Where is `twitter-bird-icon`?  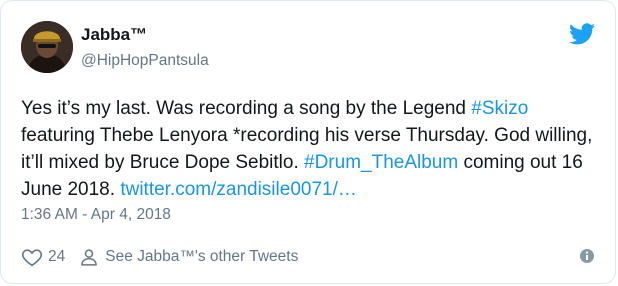
twitter-bird-icon is located at coordinates (582, 34).